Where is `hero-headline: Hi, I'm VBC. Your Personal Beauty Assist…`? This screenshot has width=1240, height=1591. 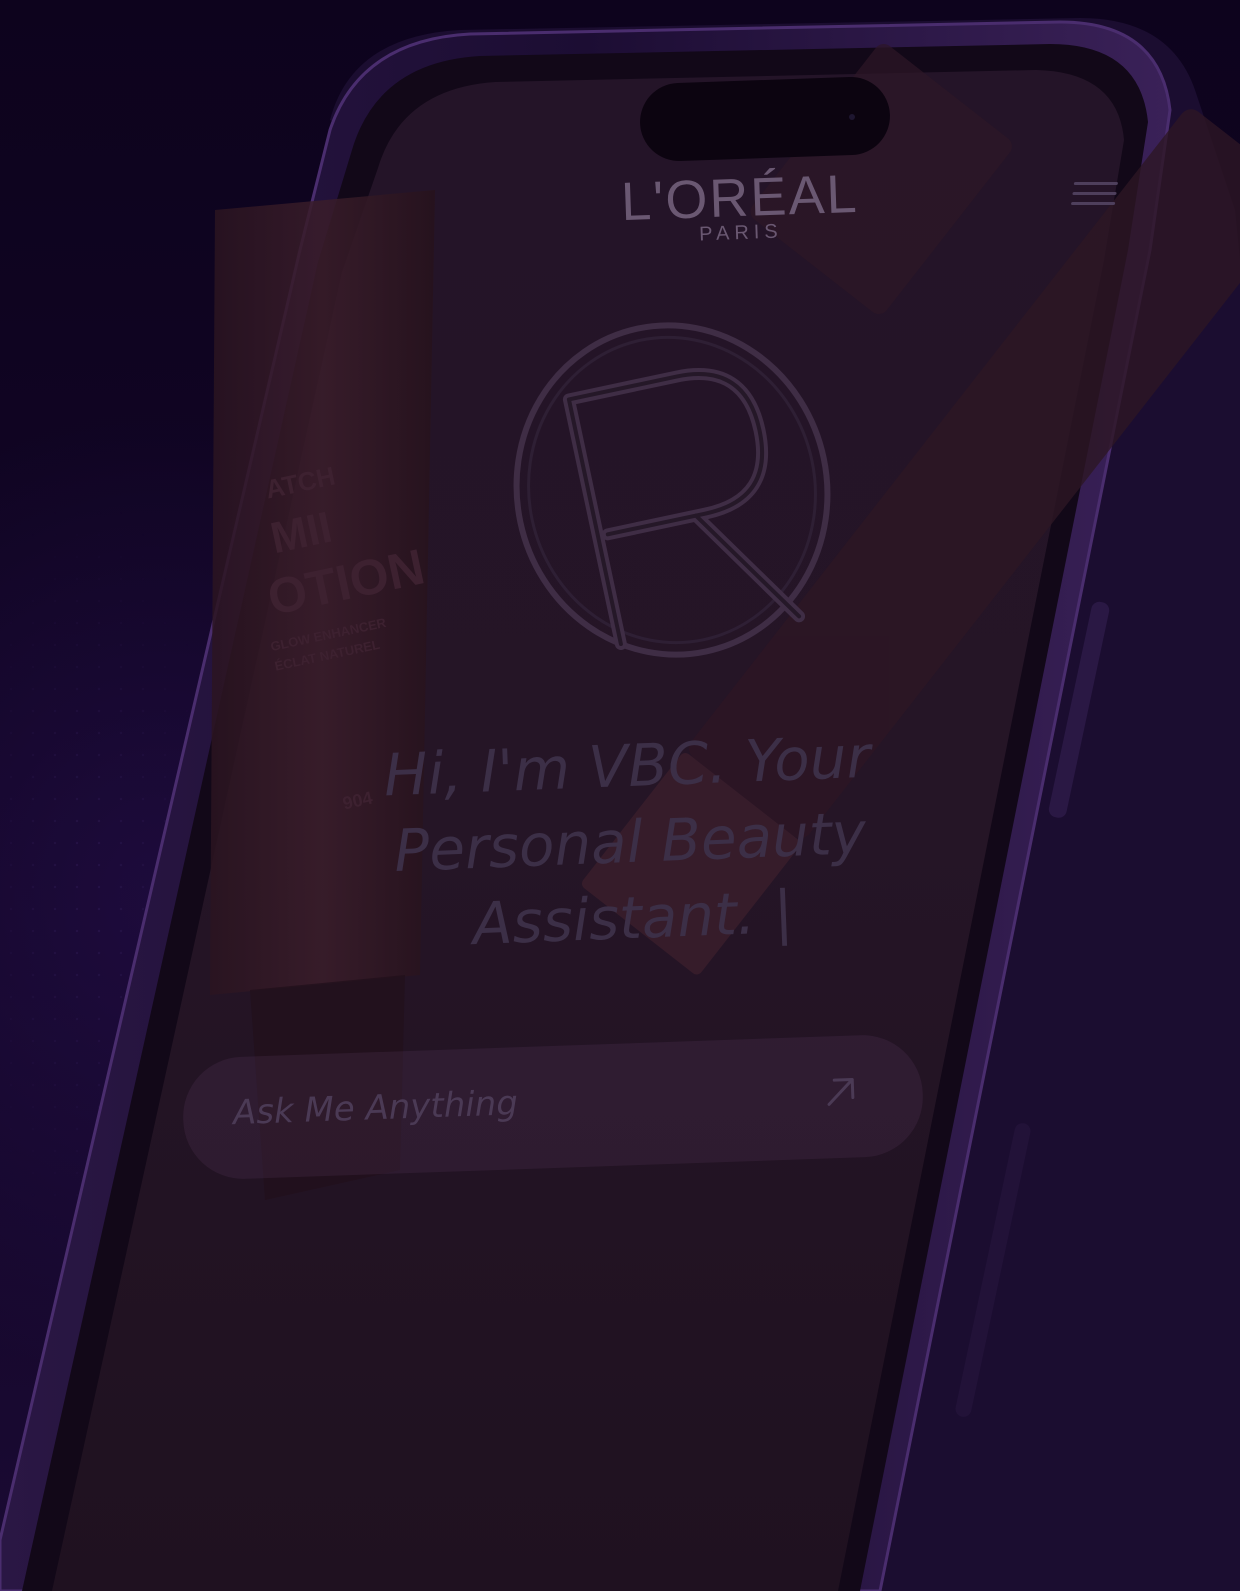
hero-headline: Hi, I'm VBC. Your Personal Beauty Assist… is located at coordinates (630, 842).